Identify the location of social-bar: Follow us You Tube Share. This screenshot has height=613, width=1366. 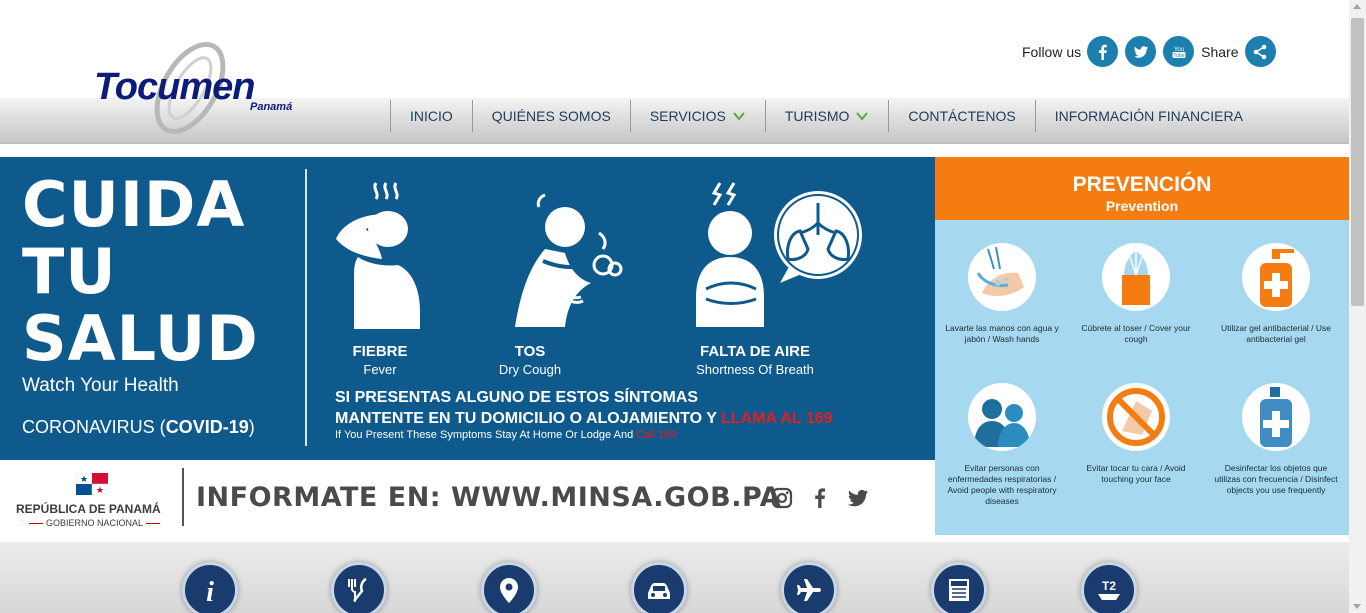
(1152, 51).